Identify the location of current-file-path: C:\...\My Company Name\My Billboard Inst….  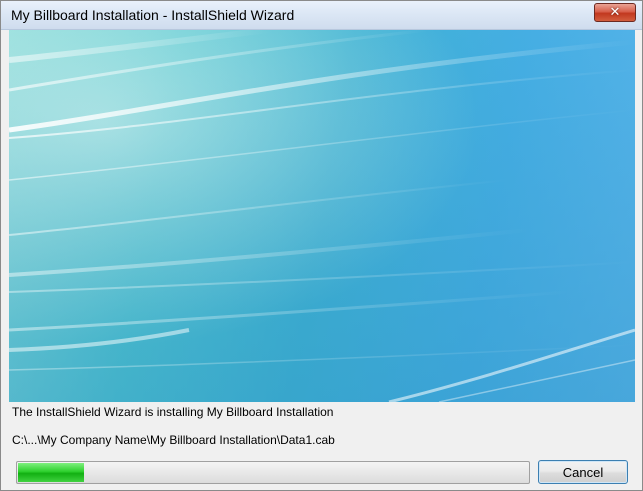
(173, 440).